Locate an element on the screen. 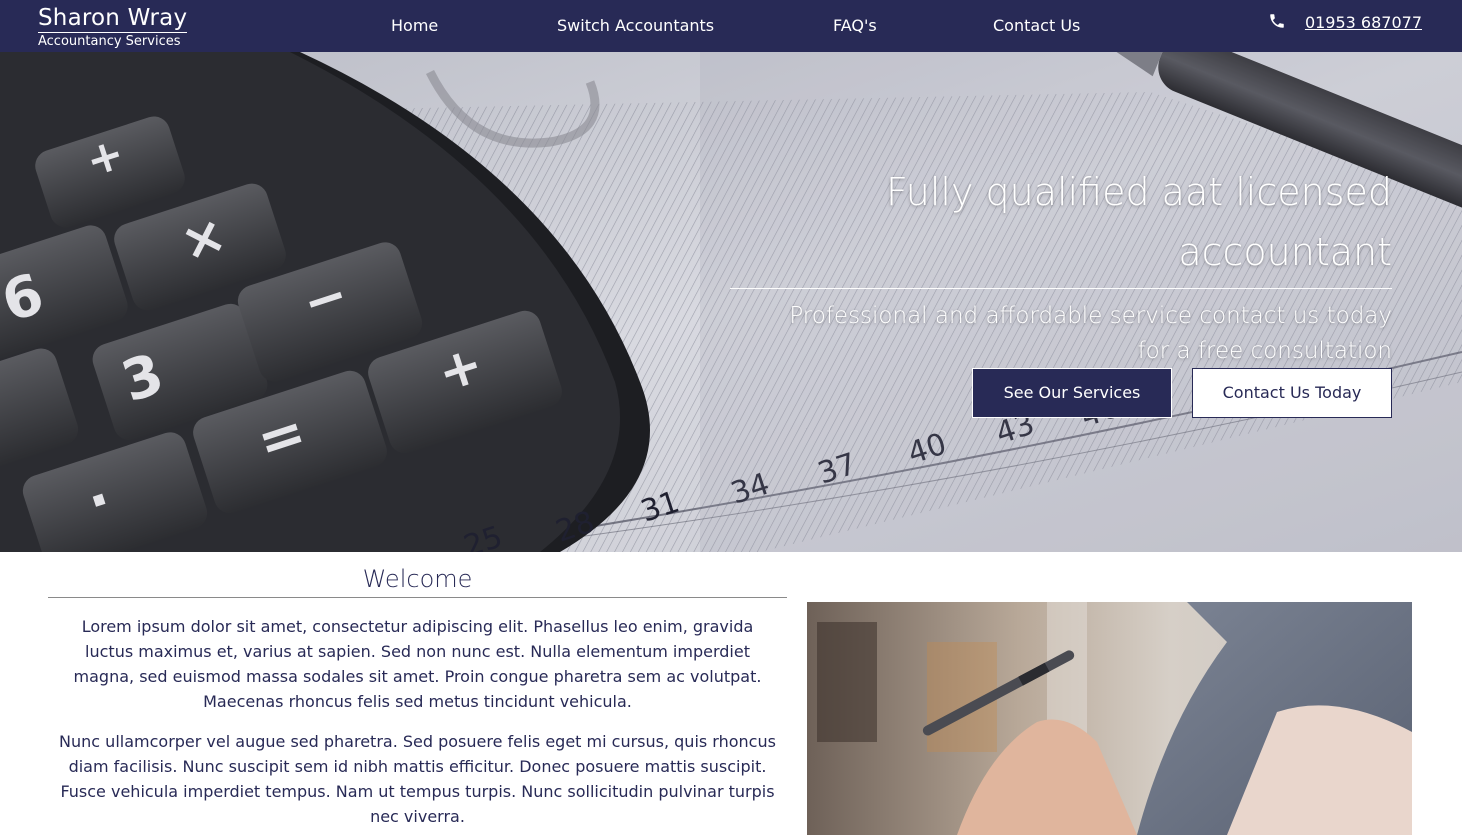  welcome-title: Welcome is located at coordinates (417, 579).